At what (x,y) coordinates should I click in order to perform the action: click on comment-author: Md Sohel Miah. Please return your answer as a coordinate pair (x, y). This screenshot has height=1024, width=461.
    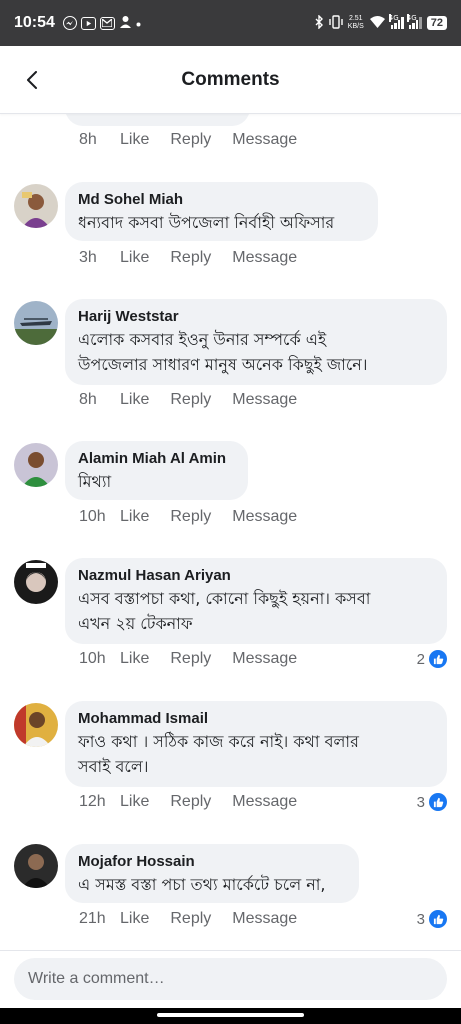
    Looking at the image, I should click on (221, 200).